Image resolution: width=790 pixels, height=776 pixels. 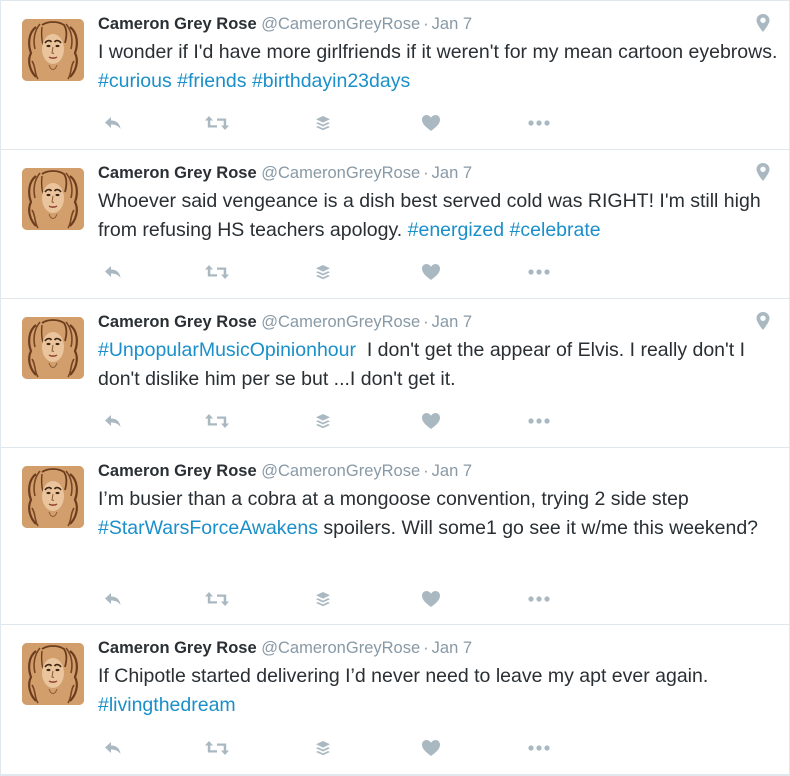 What do you see at coordinates (227, 350) in the screenshot?
I see `hashtag-link: #UnpopularMusicOpinionhour` at bounding box center [227, 350].